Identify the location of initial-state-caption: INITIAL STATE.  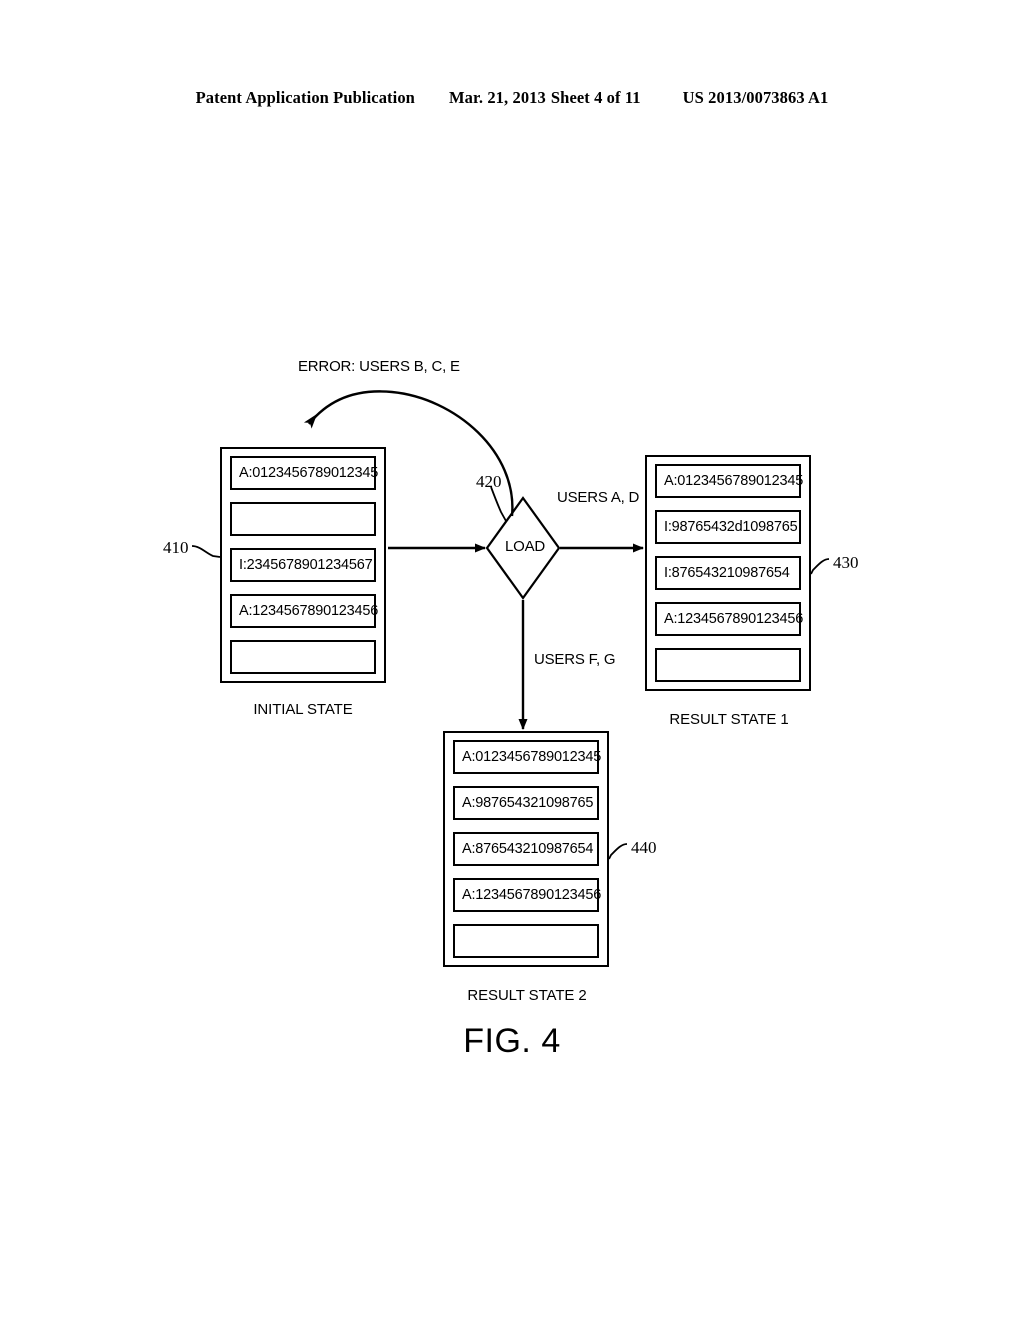
(303, 709).